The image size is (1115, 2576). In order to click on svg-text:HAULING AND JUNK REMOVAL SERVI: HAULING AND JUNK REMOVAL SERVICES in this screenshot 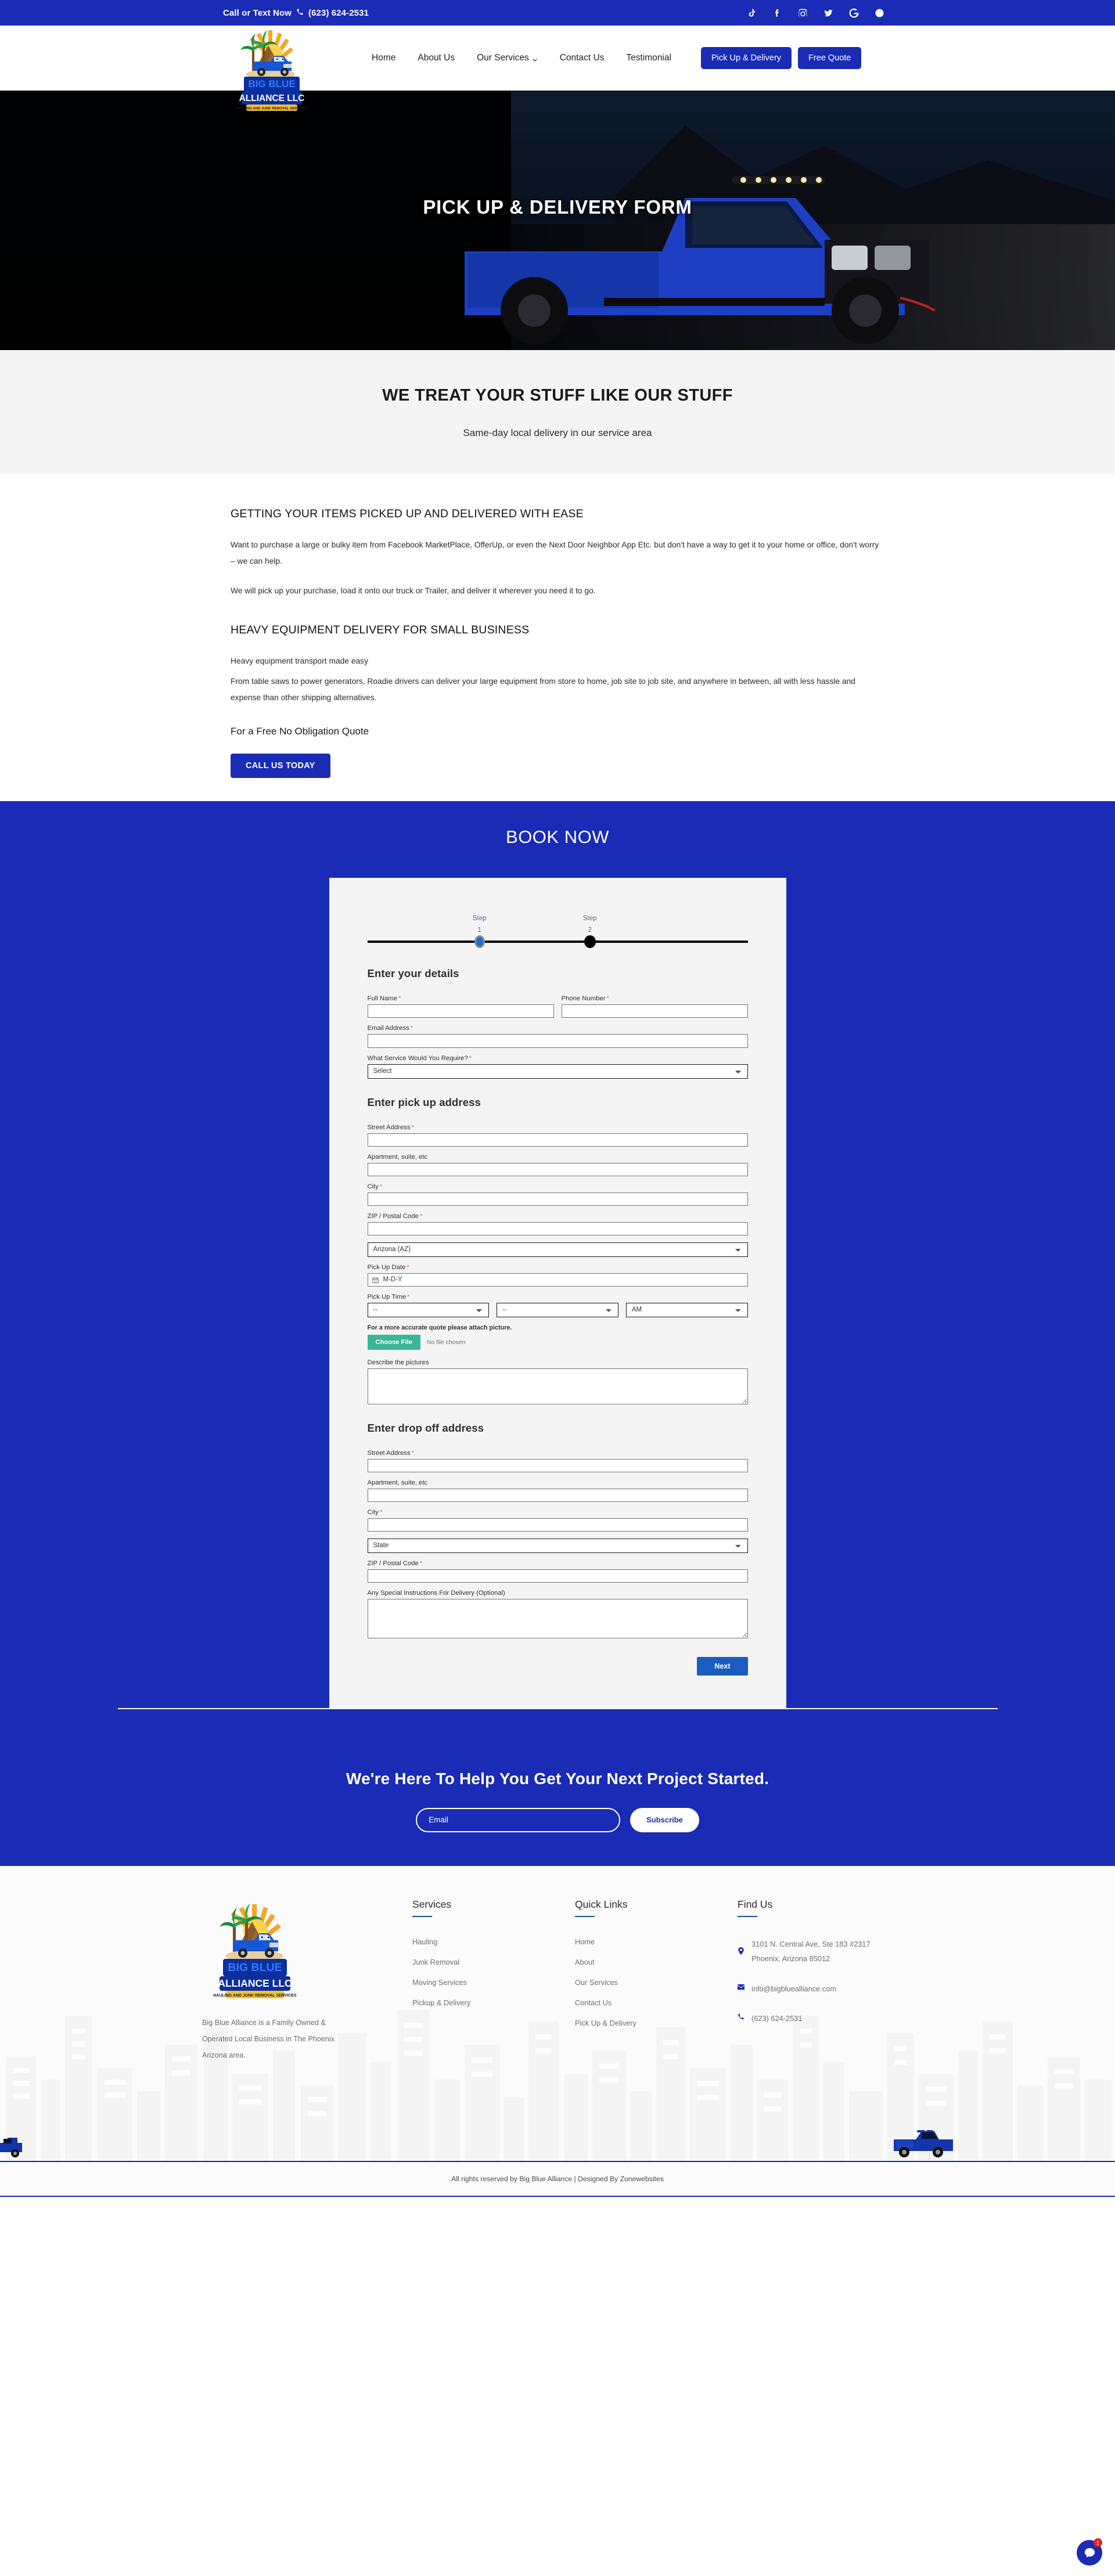, I will do `click(255, 1996)`.